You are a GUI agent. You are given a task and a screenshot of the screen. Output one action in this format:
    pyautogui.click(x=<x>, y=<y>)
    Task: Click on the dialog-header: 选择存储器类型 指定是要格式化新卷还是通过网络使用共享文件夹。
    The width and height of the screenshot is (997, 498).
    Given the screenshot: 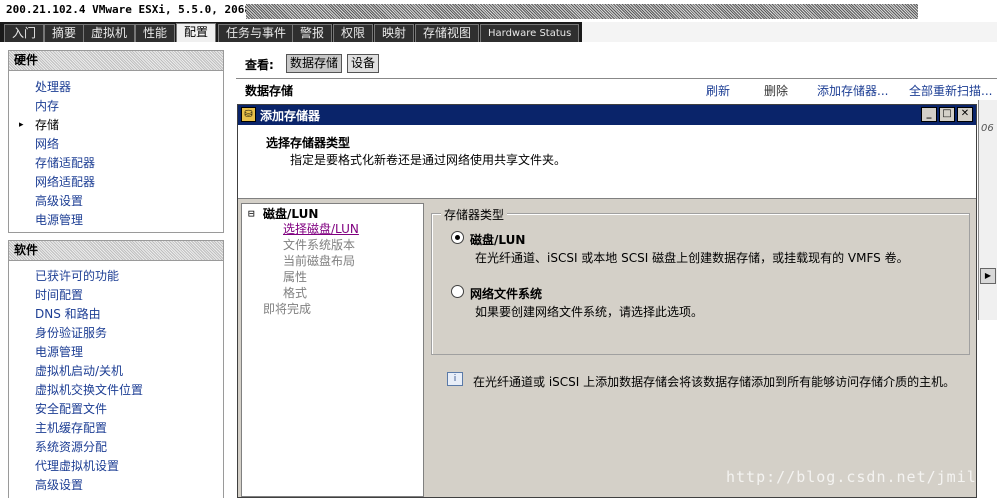 What is the action you would take?
    pyautogui.click(x=607, y=162)
    